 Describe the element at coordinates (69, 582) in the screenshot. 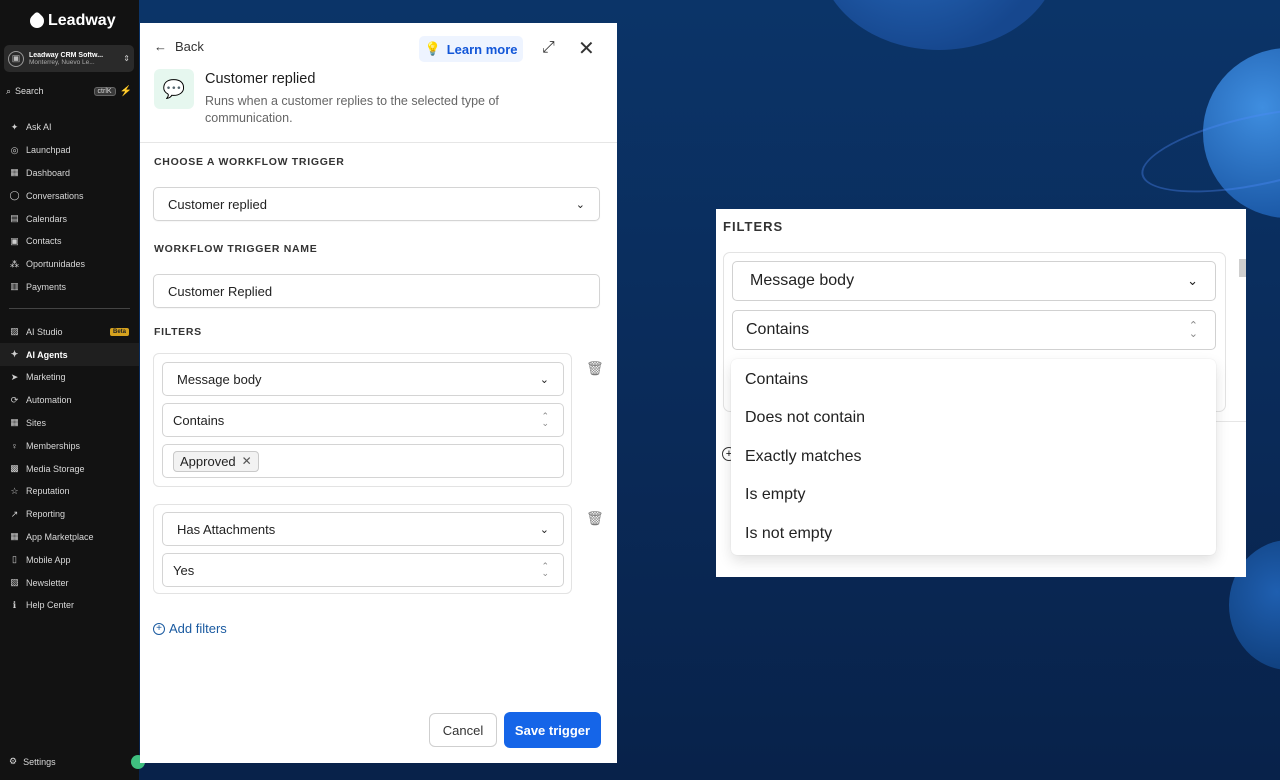

I see `sidebar-item-newsletter: ▧ Newsletter` at that location.